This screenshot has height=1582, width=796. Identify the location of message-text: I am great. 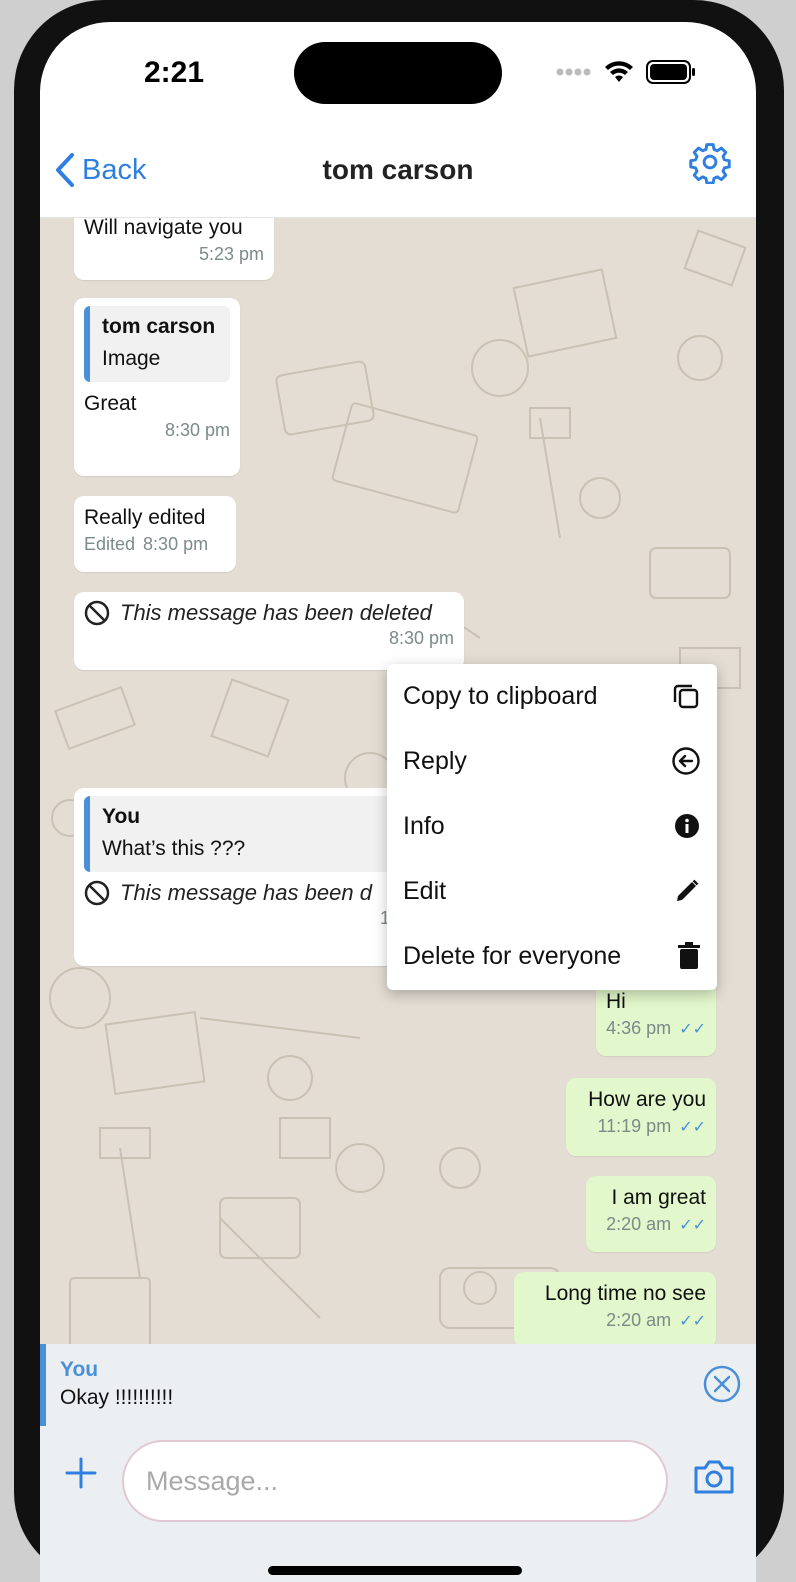
(658, 1197).